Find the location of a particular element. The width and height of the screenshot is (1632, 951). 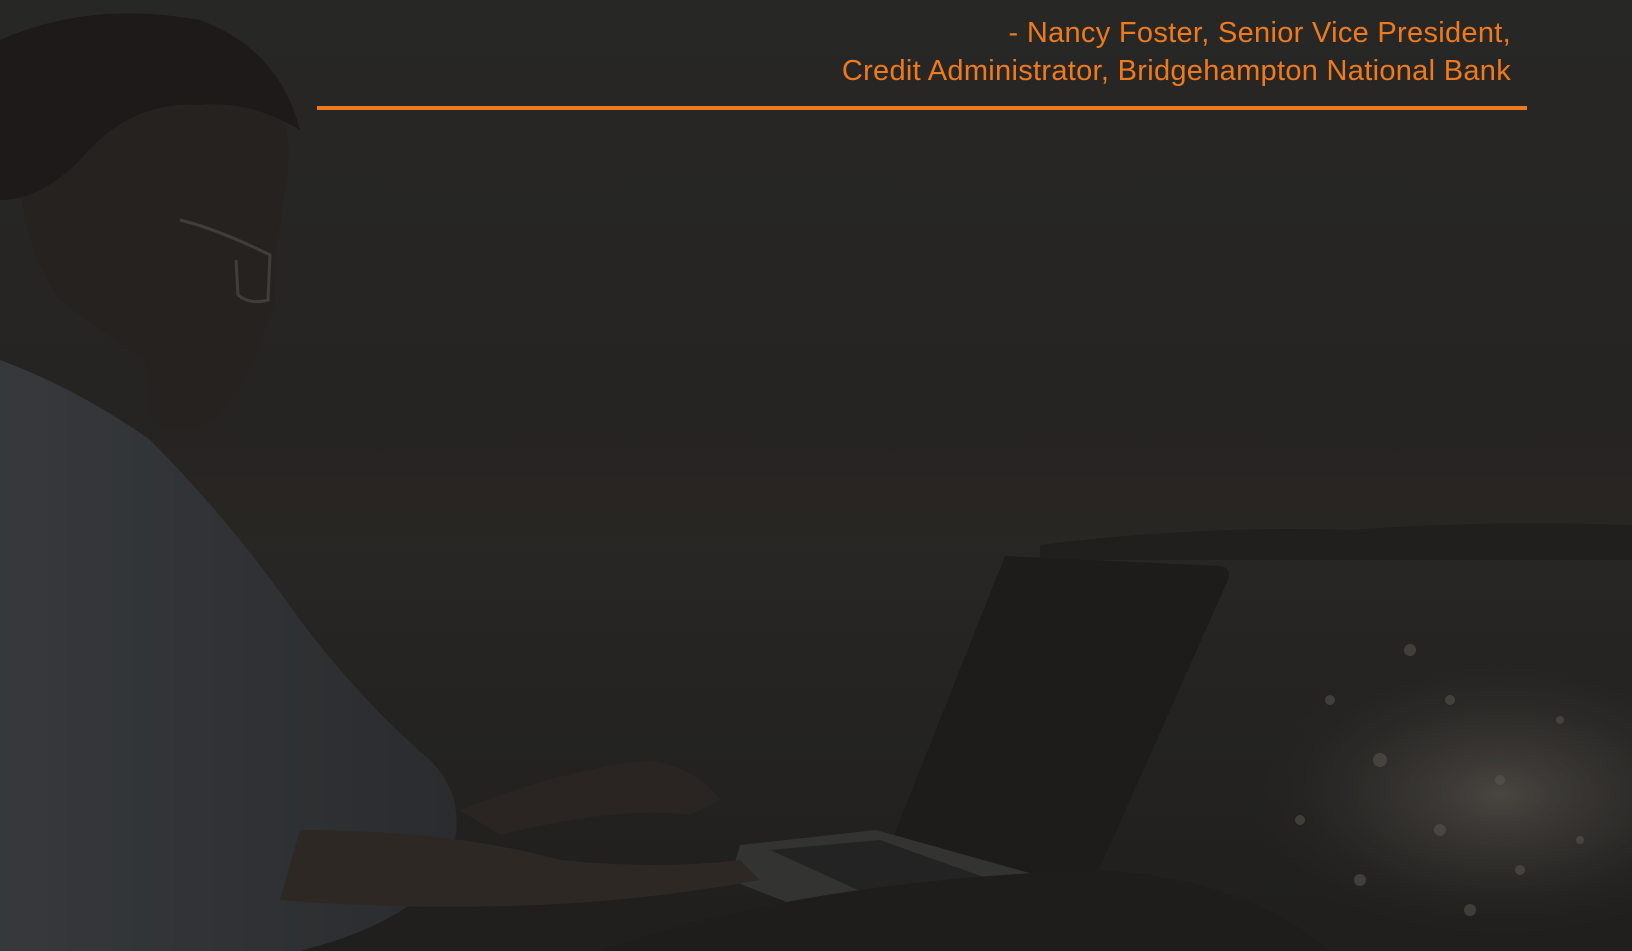

attribution-line-1: - Nancy Foster, Senior Vice President, is located at coordinates (1259, 33).